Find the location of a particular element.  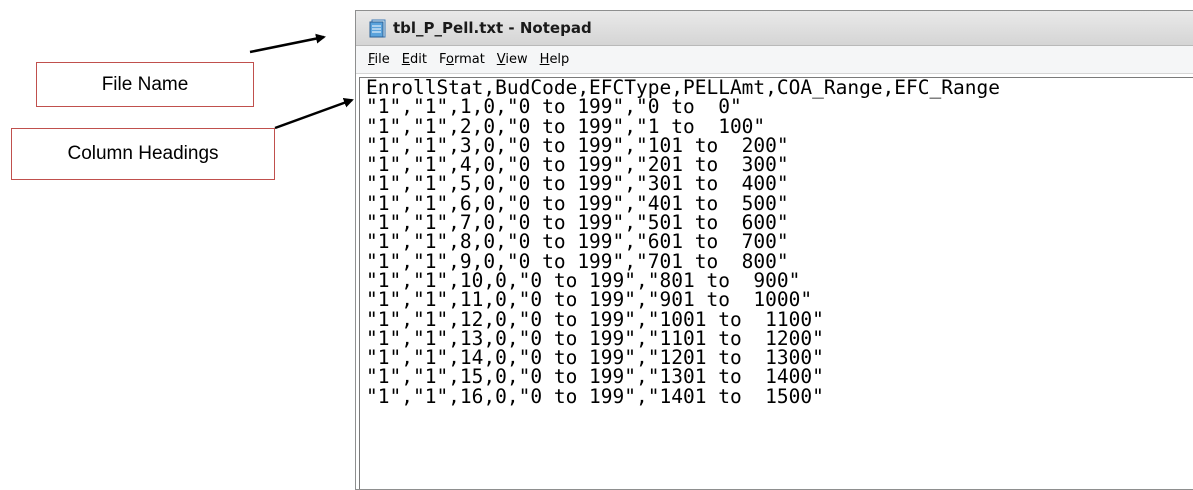

menu-format: Format is located at coordinates (462, 59).